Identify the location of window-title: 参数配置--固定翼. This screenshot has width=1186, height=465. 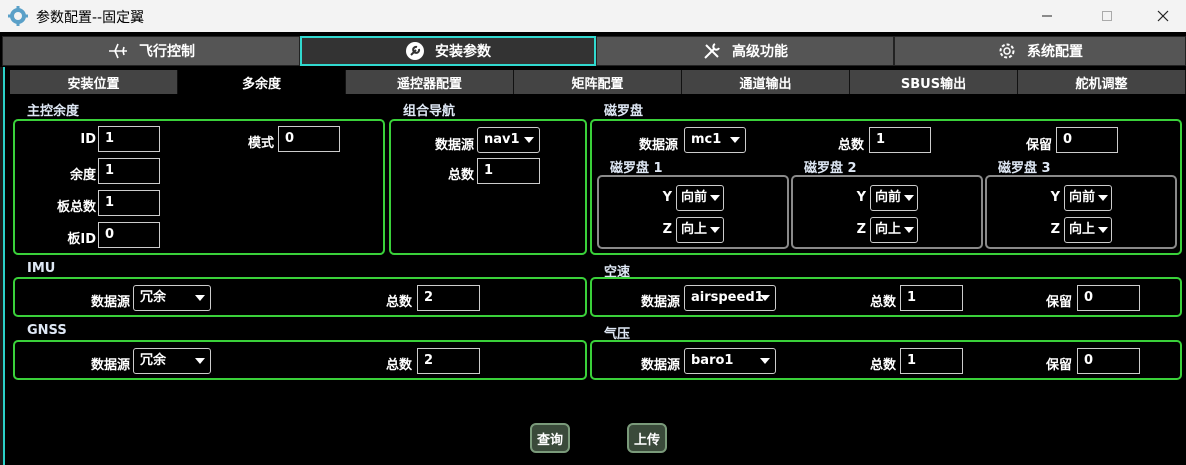
(90, 18).